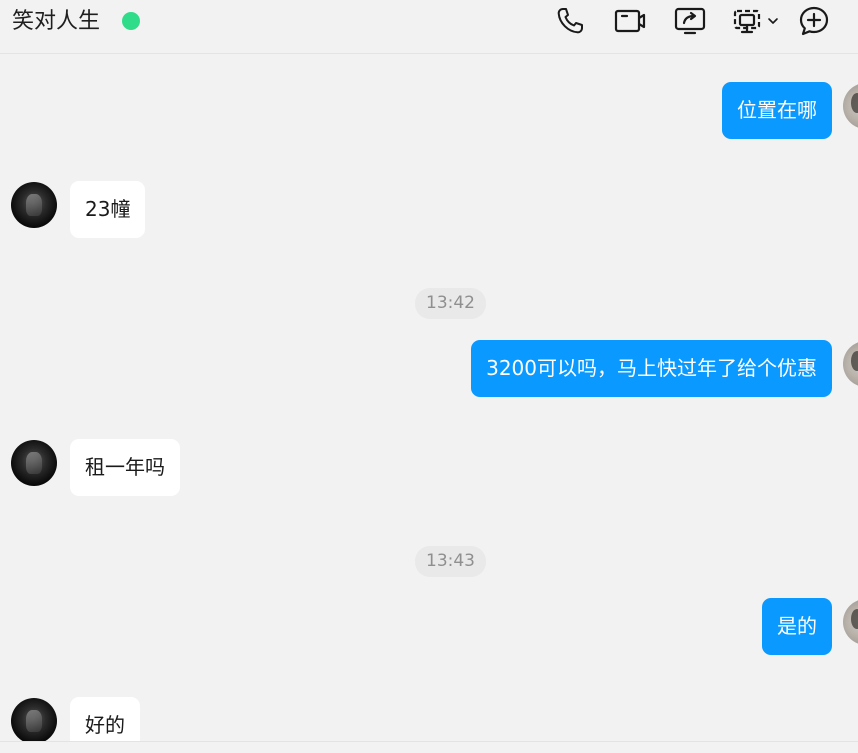 The height and width of the screenshot is (753, 858). Describe the element at coordinates (777, 110) in the screenshot. I see `outgoing-message-bubble: 位置在哪` at that location.